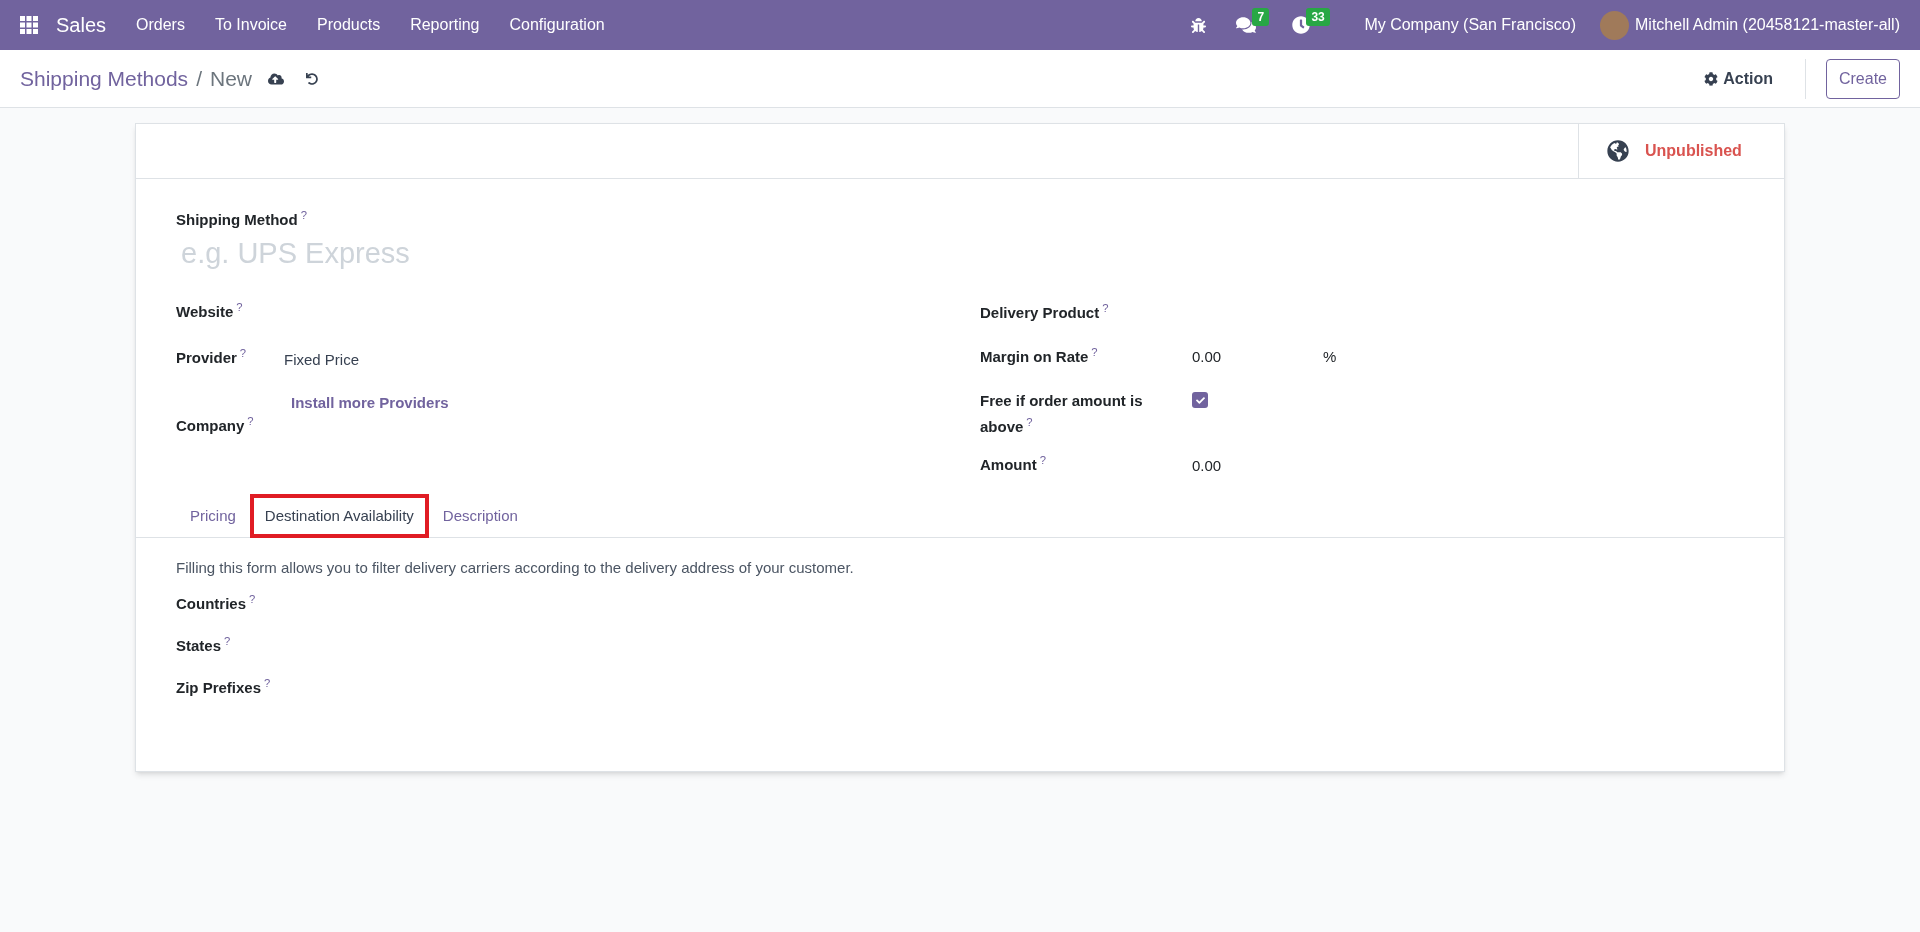 The width and height of the screenshot is (1920, 932). I want to click on app-grid-icon, so click(29, 25).